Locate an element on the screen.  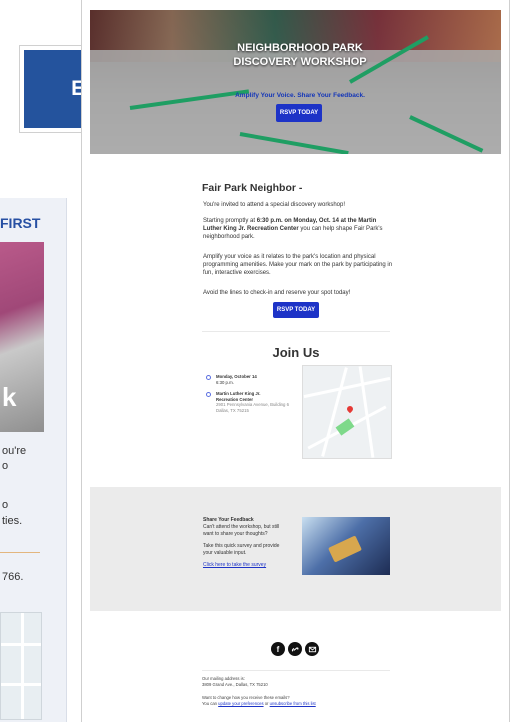
event-time: 6:30 p.m. is located at coordinates (225, 382).